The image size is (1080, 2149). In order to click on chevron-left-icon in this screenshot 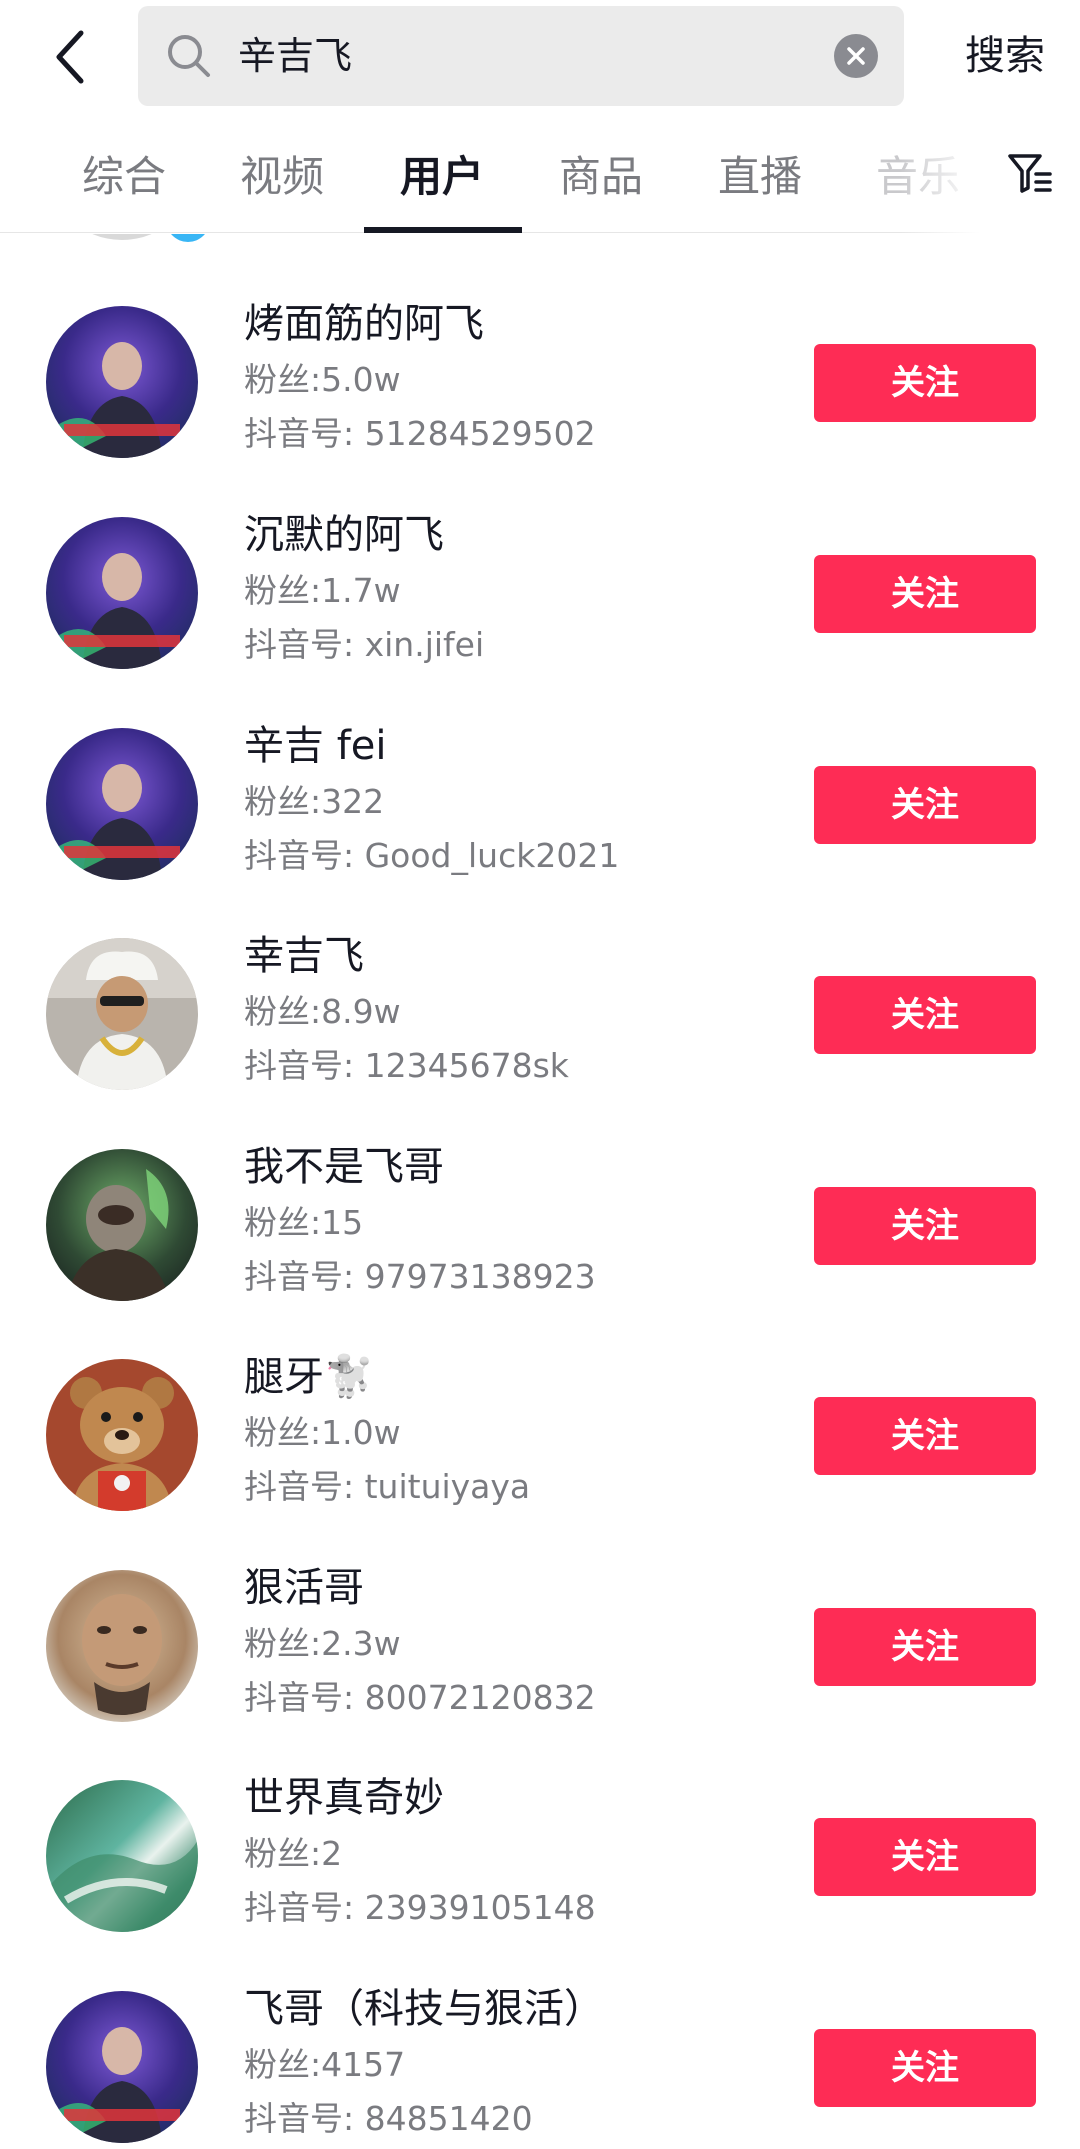, I will do `click(70, 57)`.